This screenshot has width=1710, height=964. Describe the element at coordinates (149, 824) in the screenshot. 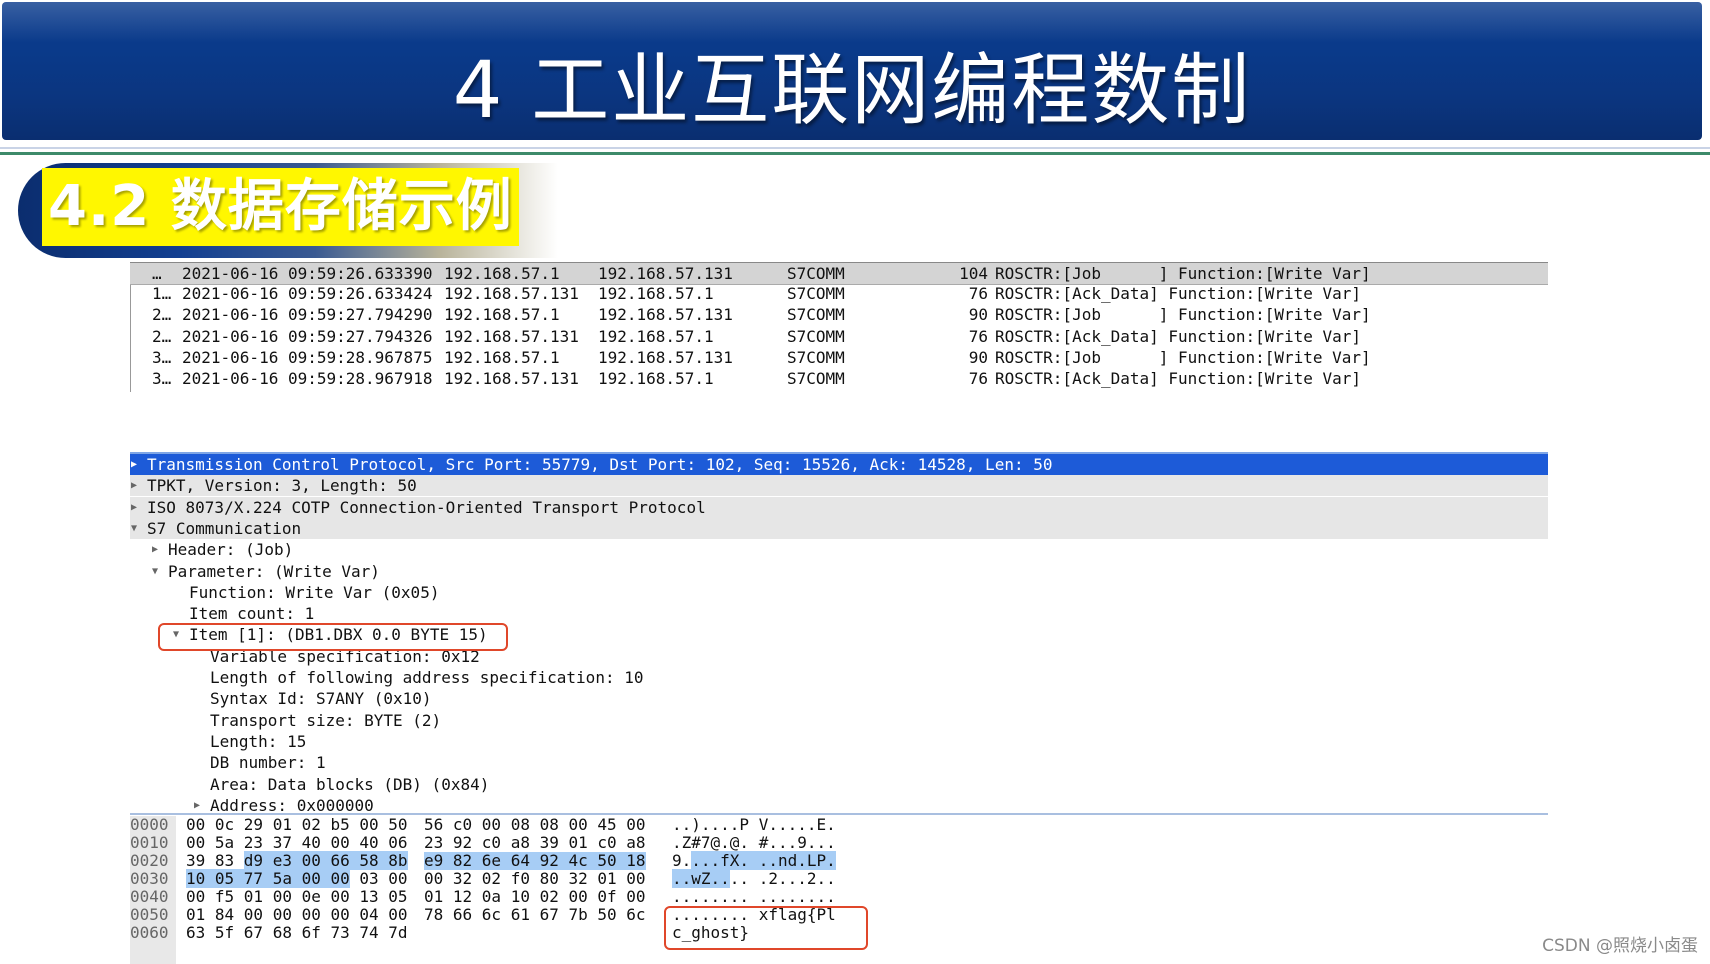

I see `hex-offset: 0000` at that location.